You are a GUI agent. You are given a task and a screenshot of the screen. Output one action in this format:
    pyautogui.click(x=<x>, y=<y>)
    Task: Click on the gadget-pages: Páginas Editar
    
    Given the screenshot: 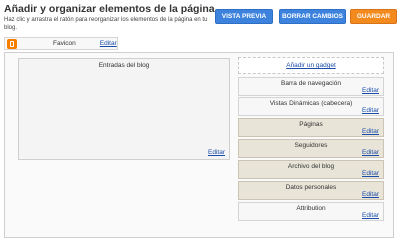 What is the action you would take?
    pyautogui.click(x=311, y=127)
    